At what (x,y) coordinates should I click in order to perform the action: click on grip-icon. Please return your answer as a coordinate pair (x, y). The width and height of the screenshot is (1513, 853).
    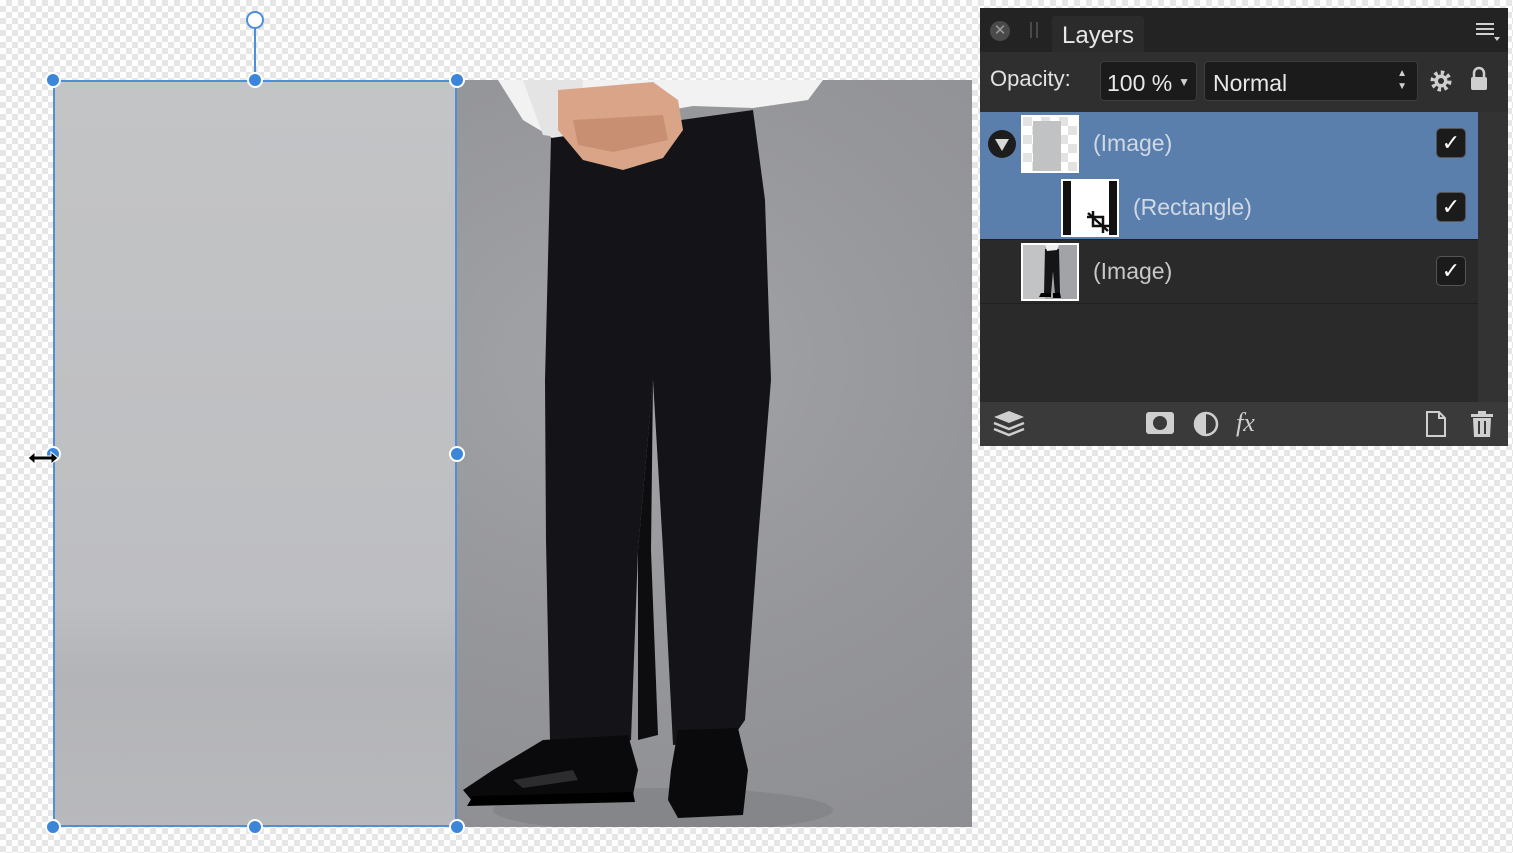
    Looking at the image, I should click on (1034, 30).